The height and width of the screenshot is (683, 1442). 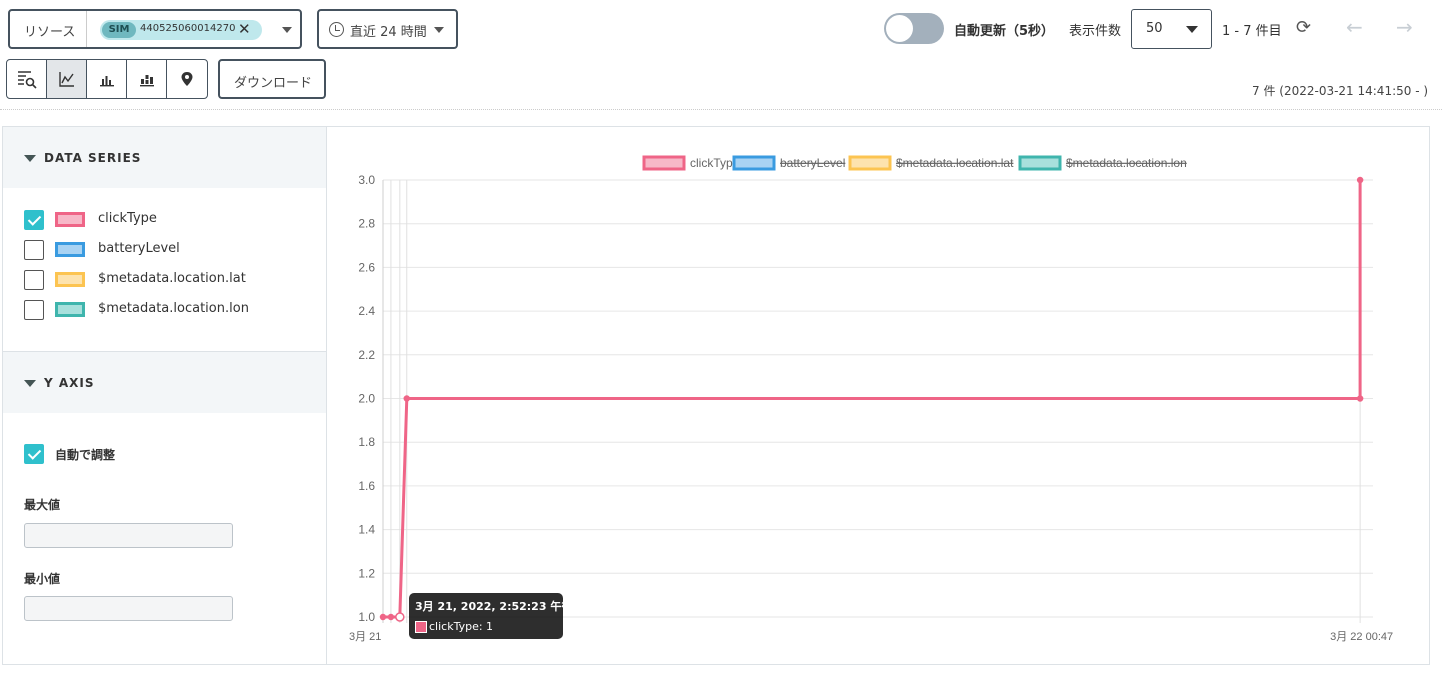 What do you see at coordinates (336, 29) in the screenshot?
I see `clock-icon` at bounding box center [336, 29].